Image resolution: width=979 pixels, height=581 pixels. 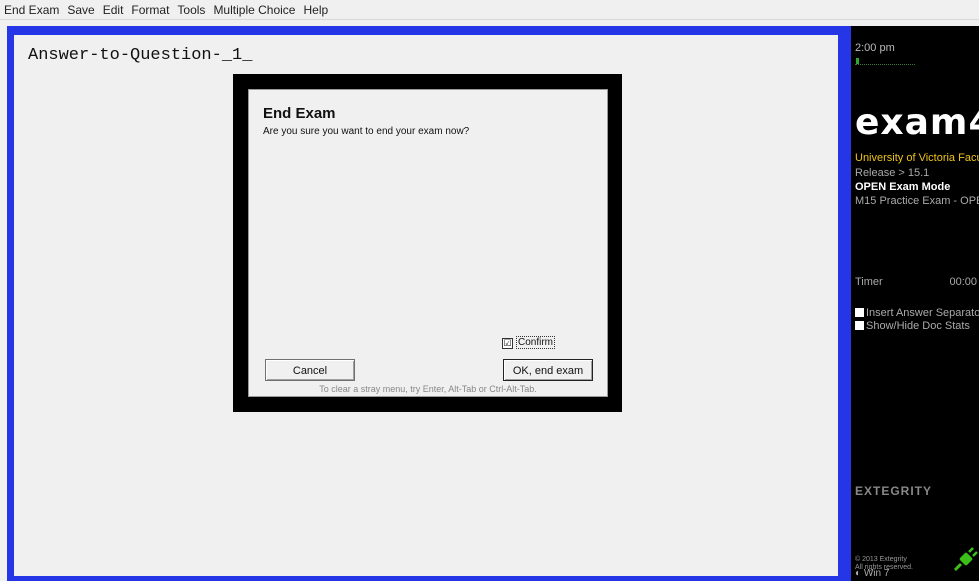 I want to click on dialog-title: End Exam, so click(x=299, y=113).